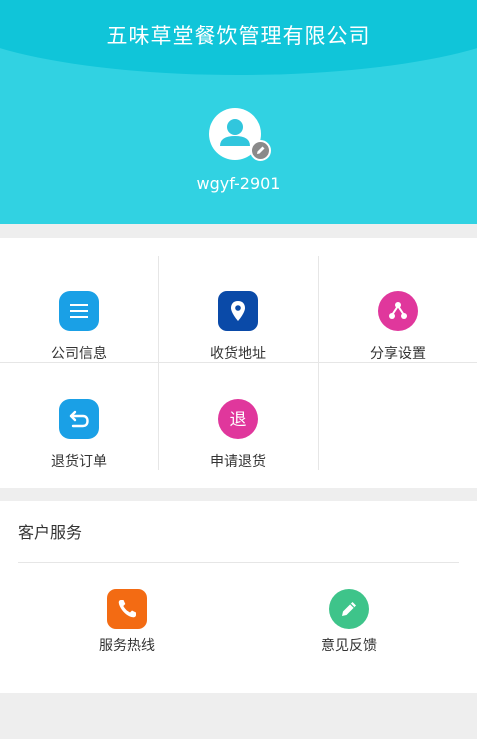 This screenshot has width=477, height=739. I want to click on menu-item-shipping-address: 收货地址, so click(238, 309).